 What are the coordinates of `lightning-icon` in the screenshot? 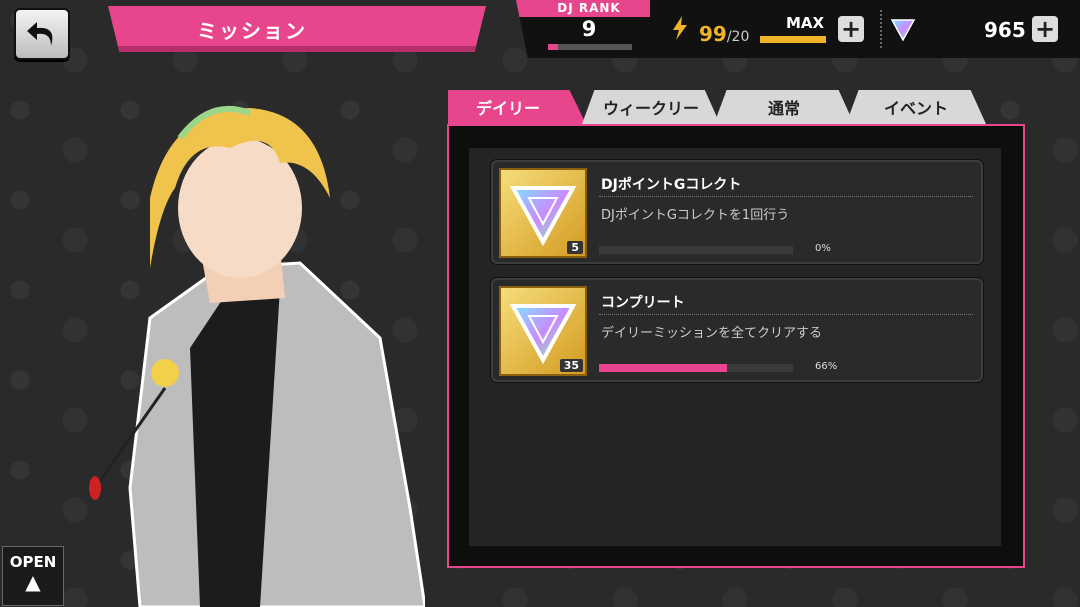 It's located at (680, 28).